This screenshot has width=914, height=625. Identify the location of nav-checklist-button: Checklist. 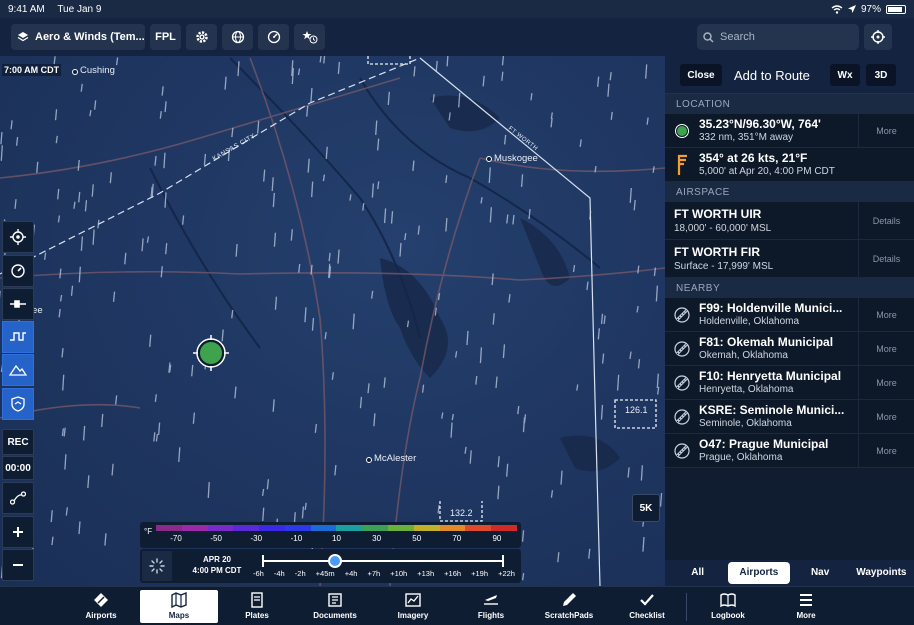
(647, 606).